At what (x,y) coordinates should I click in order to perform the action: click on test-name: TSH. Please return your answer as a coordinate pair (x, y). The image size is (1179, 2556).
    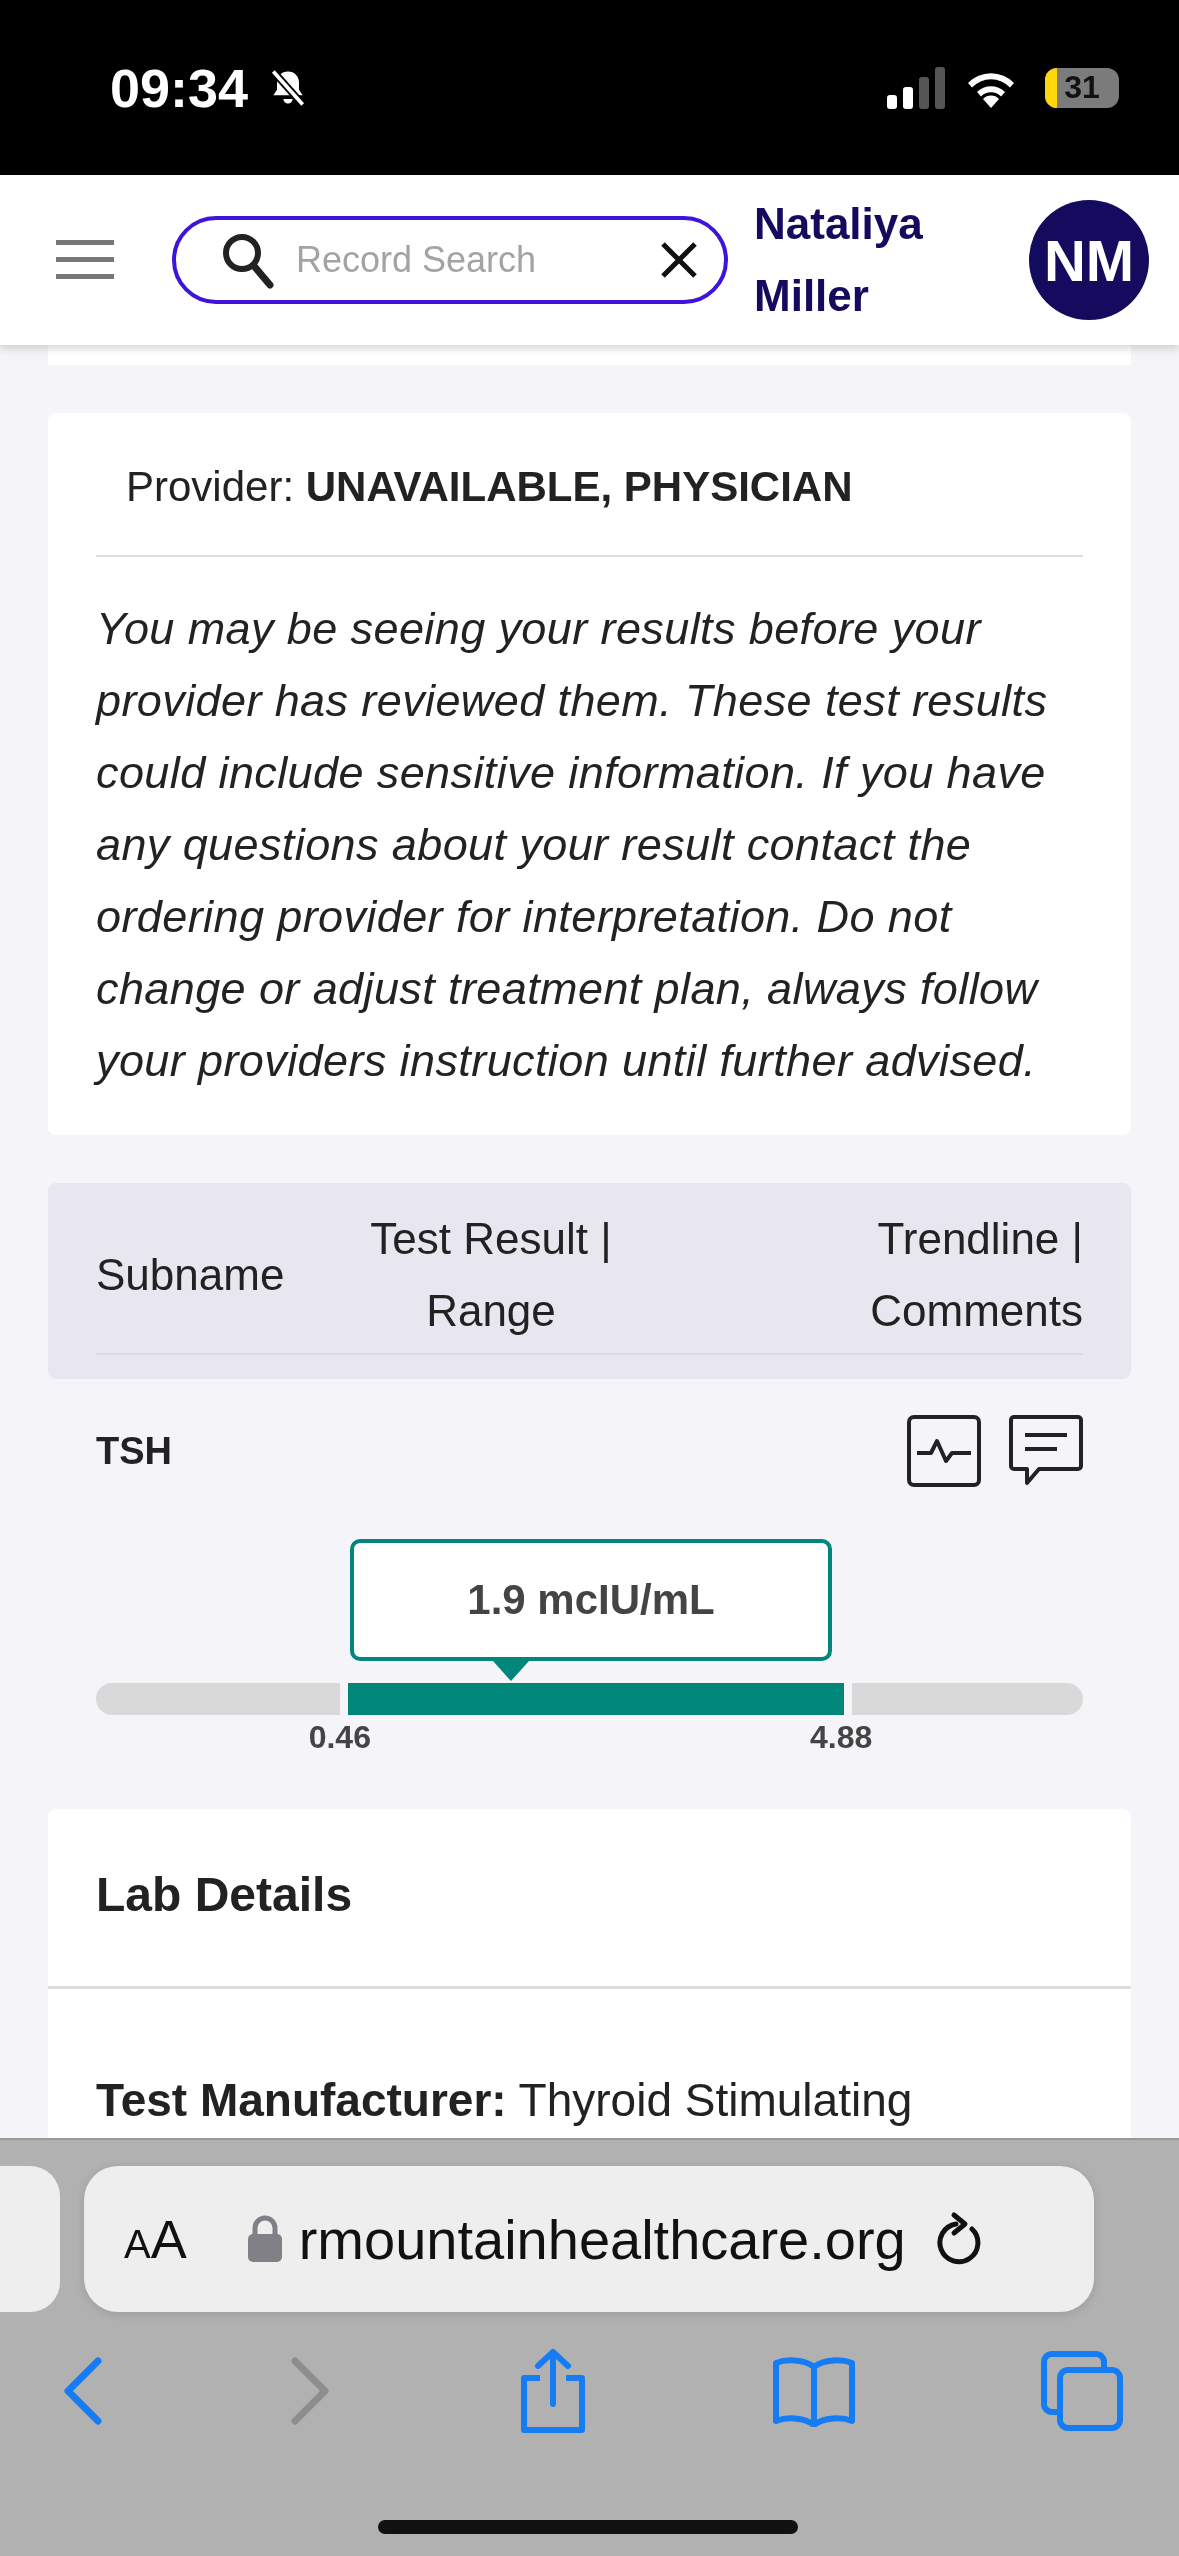
    Looking at the image, I should click on (134, 1451).